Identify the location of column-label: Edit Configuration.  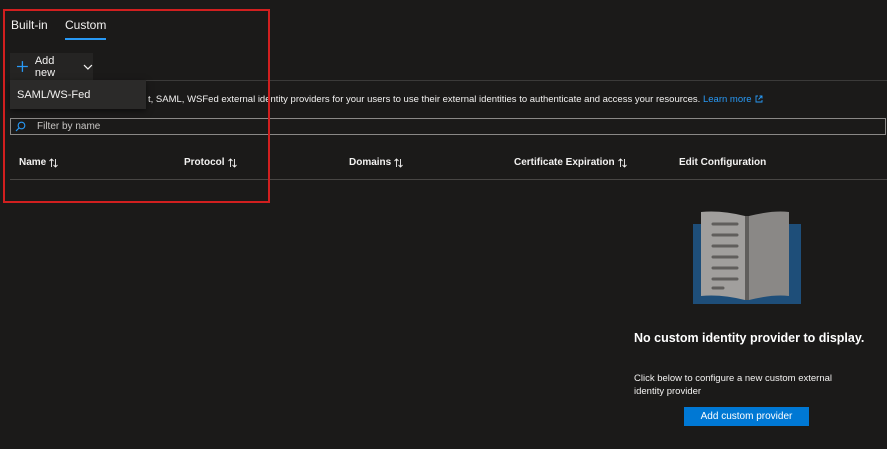
(723, 162).